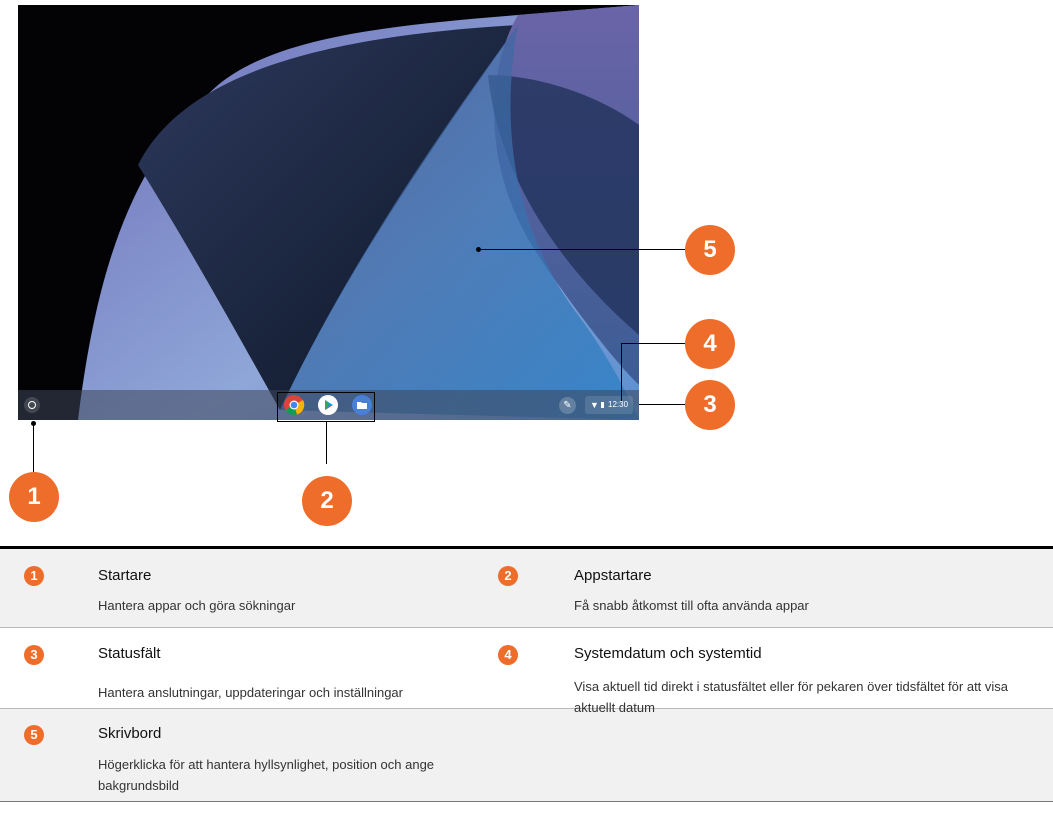 The height and width of the screenshot is (834, 1053). I want to click on legend-description: Hantera appar och göra sökningar, so click(197, 605).